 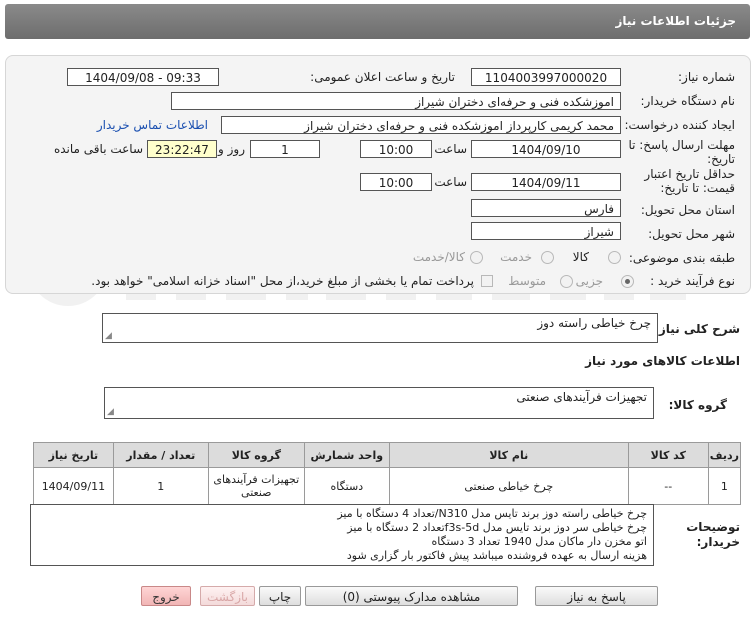 I want to click on goods-info-title: اطلاعات کالاهای مورد نیاز, so click(x=662, y=361).